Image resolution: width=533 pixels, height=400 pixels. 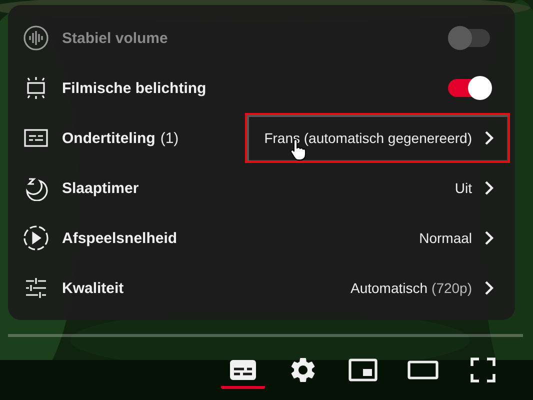 I want to click on menu-item-label: Ondertiteling, so click(x=109, y=138).